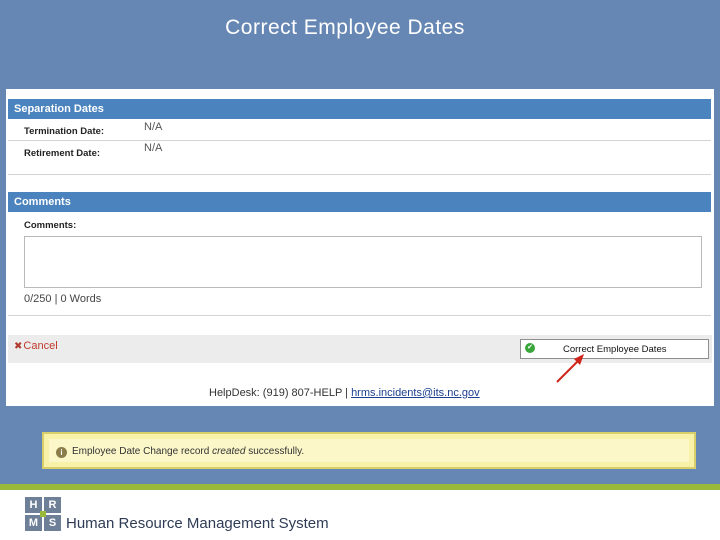  Describe the element at coordinates (345, 27) in the screenshot. I see `slide-title: Correct Employee Dates` at that location.